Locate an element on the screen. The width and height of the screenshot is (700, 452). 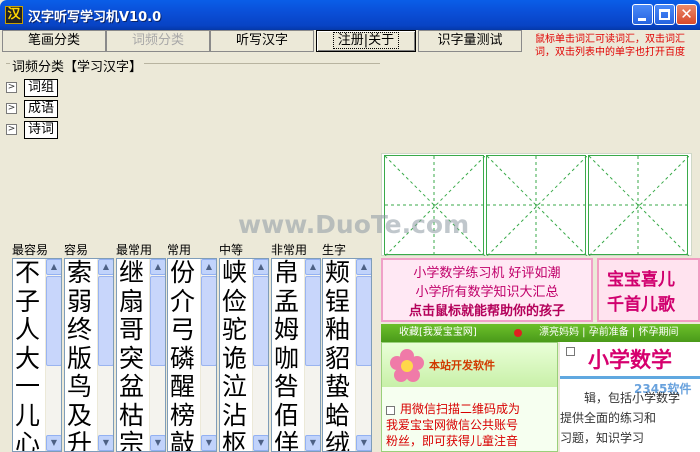
math-trainer-ad: 小学数学练习机 好评如潮 小学所有数学知识大汇总 点击鼠标就能帮助你的孩子 is located at coordinates (487, 290).